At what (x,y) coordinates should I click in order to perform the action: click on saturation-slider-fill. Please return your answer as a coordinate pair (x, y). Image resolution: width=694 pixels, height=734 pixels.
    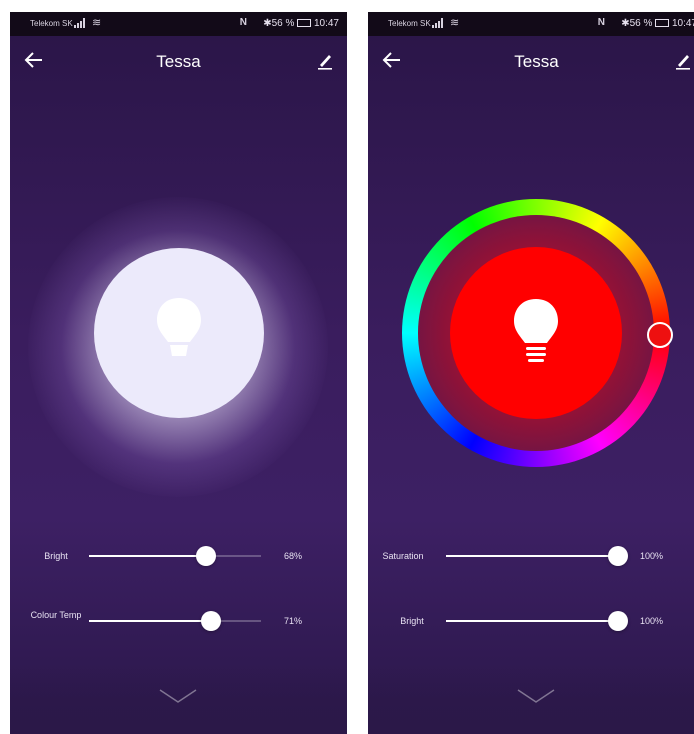
    Looking at the image, I should click on (532, 556).